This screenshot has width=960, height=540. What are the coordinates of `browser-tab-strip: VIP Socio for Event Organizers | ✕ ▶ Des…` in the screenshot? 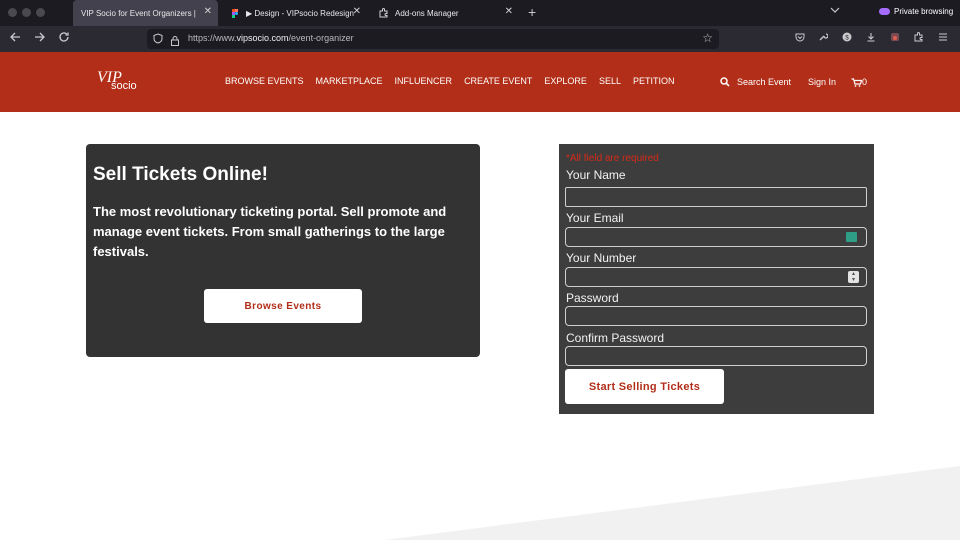 It's located at (480, 13).